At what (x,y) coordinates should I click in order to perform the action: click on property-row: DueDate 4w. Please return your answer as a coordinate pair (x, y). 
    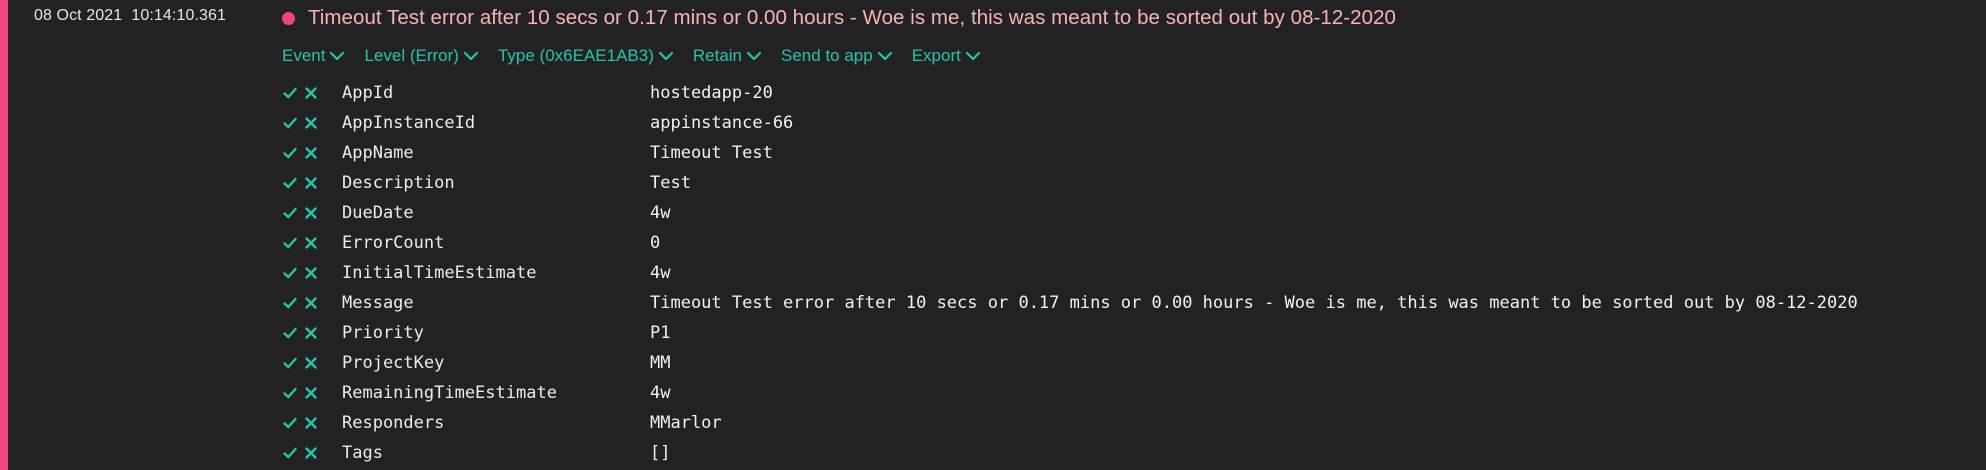
    Looking at the image, I should click on (1070, 213).